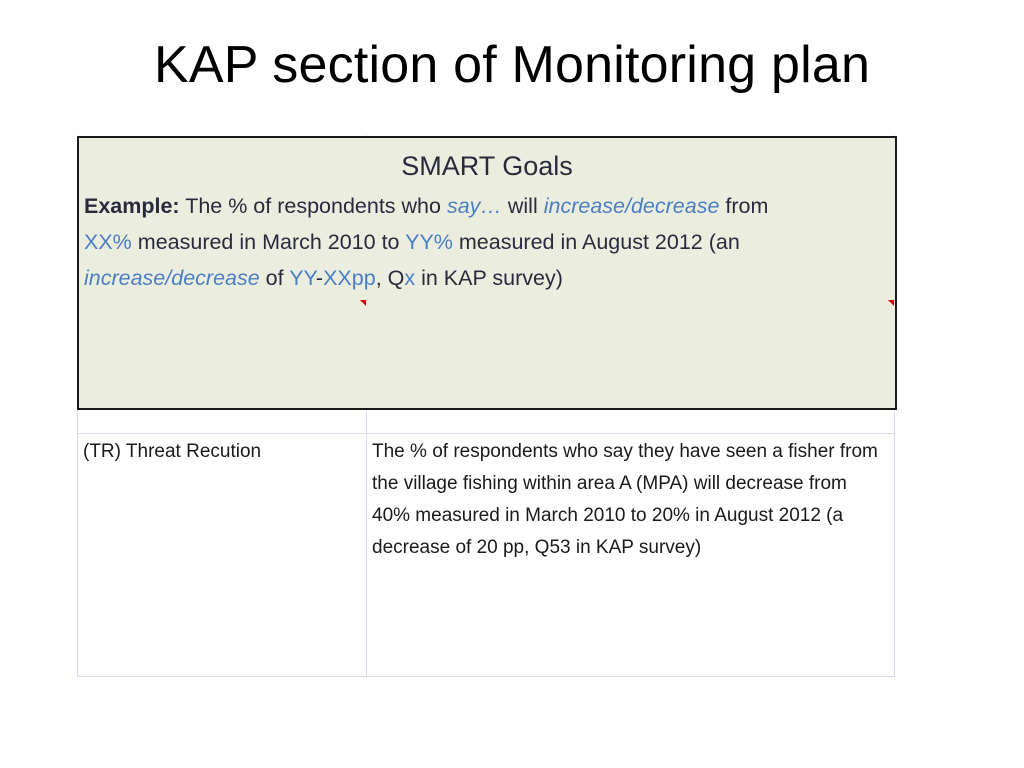 This screenshot has width=1024, height=768. What do you see at coordinates (410, 278) in the screenshot?
I see `placeholder-question-number: x` at bounding box center [410, 278].